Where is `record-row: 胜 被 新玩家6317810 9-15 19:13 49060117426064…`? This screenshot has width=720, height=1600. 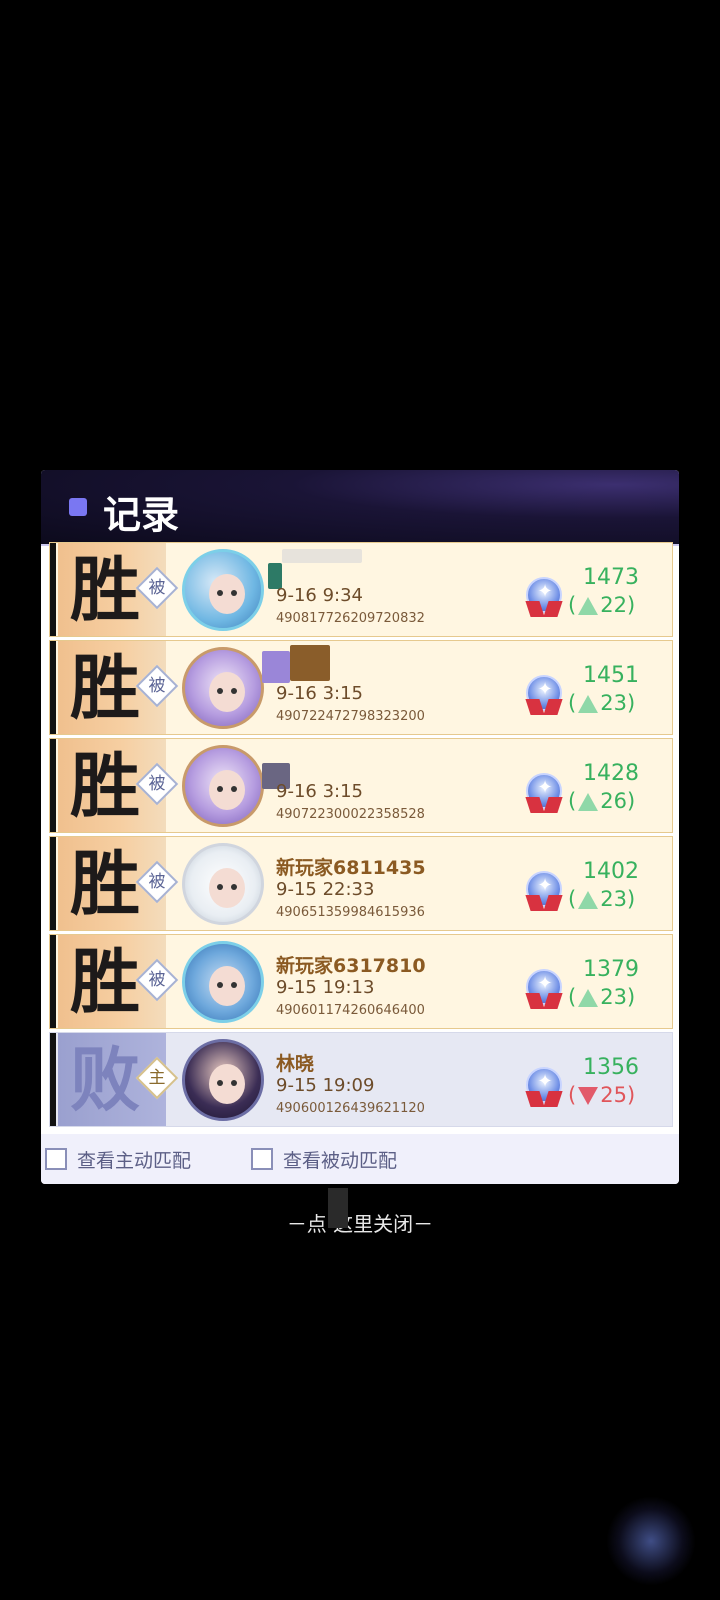
record-row: 胜 被 新玩家6317810 9-15 19:13 49060117426064… is located at coordinates (361, 981).